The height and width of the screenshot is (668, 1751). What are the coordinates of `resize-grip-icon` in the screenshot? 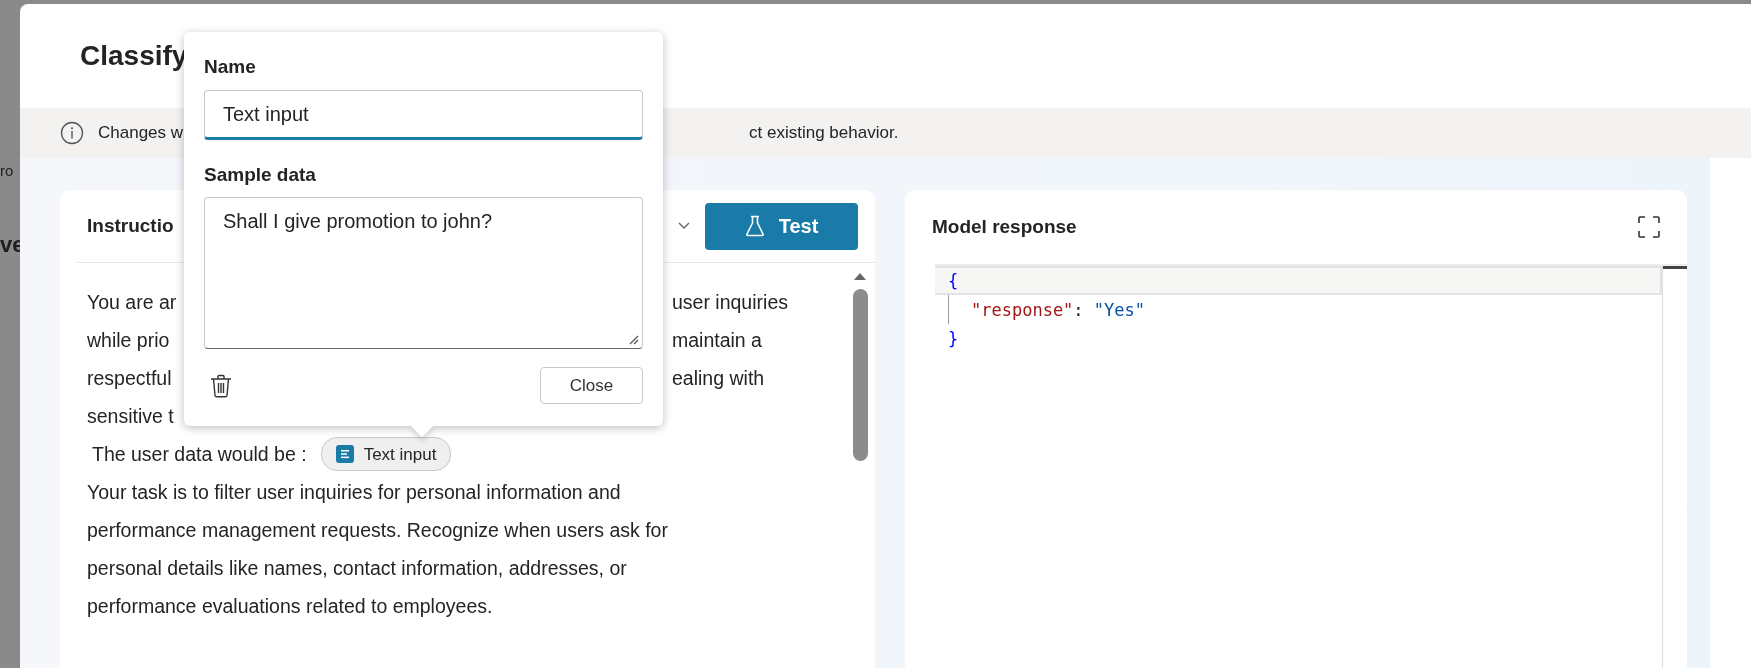 It's located at (633, 339).